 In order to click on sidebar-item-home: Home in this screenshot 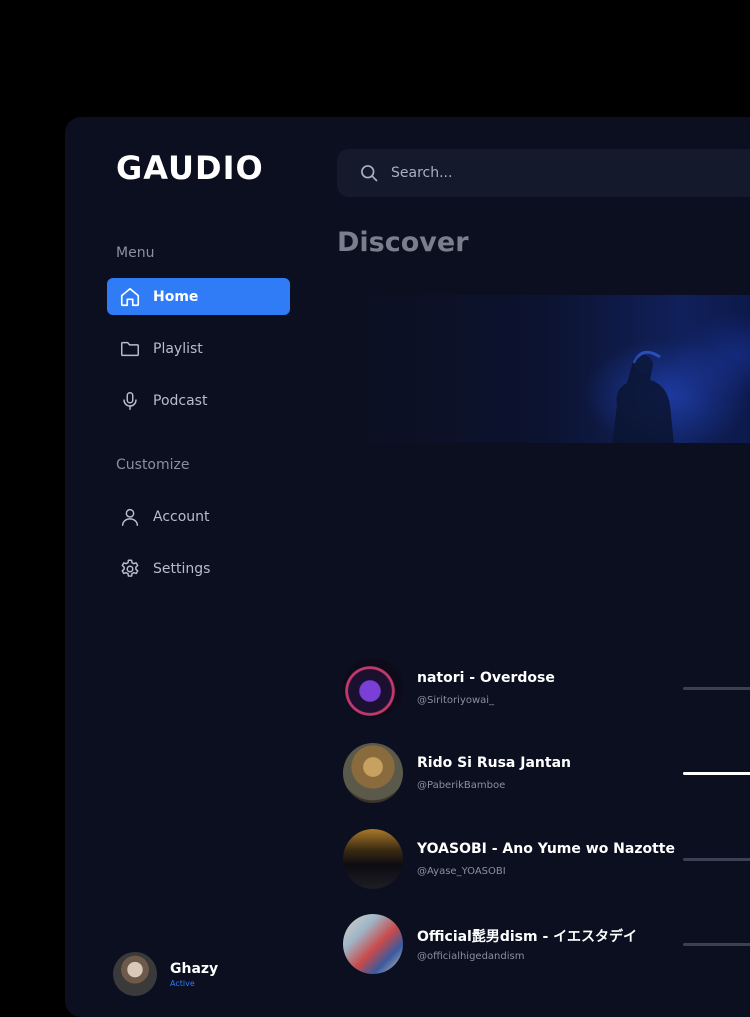, I will do `click(198, 296)`.